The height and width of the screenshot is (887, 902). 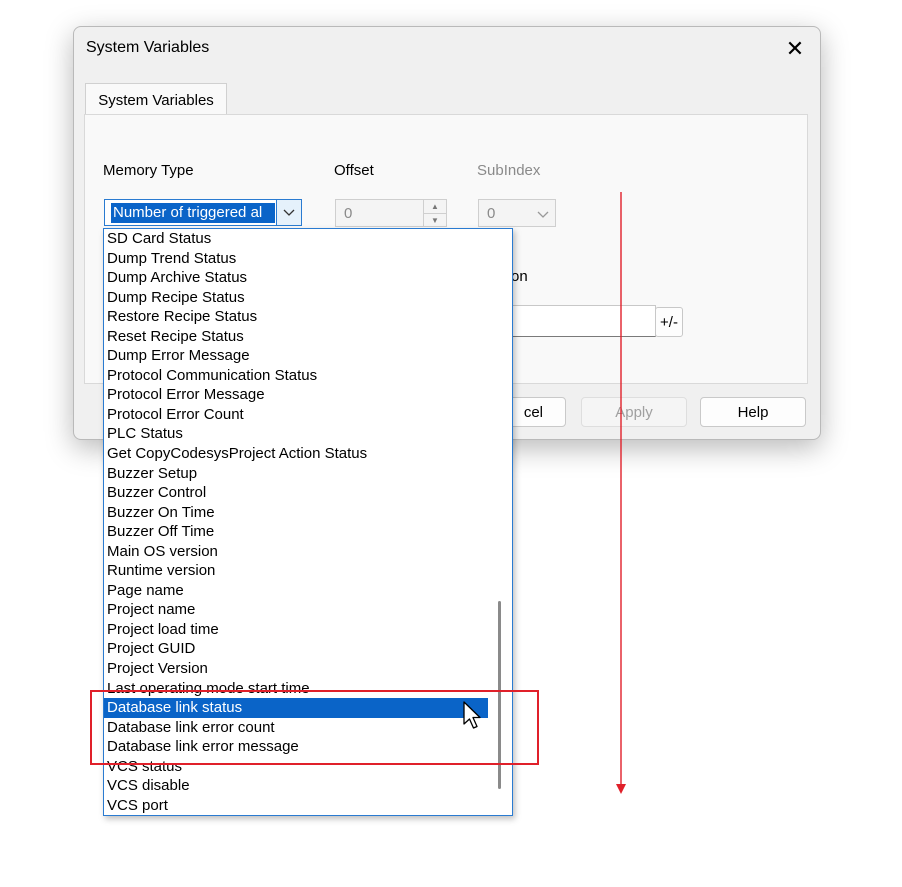 What do you see at coordinates (296, 376) in the screenshot?
I see `dropdown-item: Protocol Communication Status` at bounding box center [296, 376].